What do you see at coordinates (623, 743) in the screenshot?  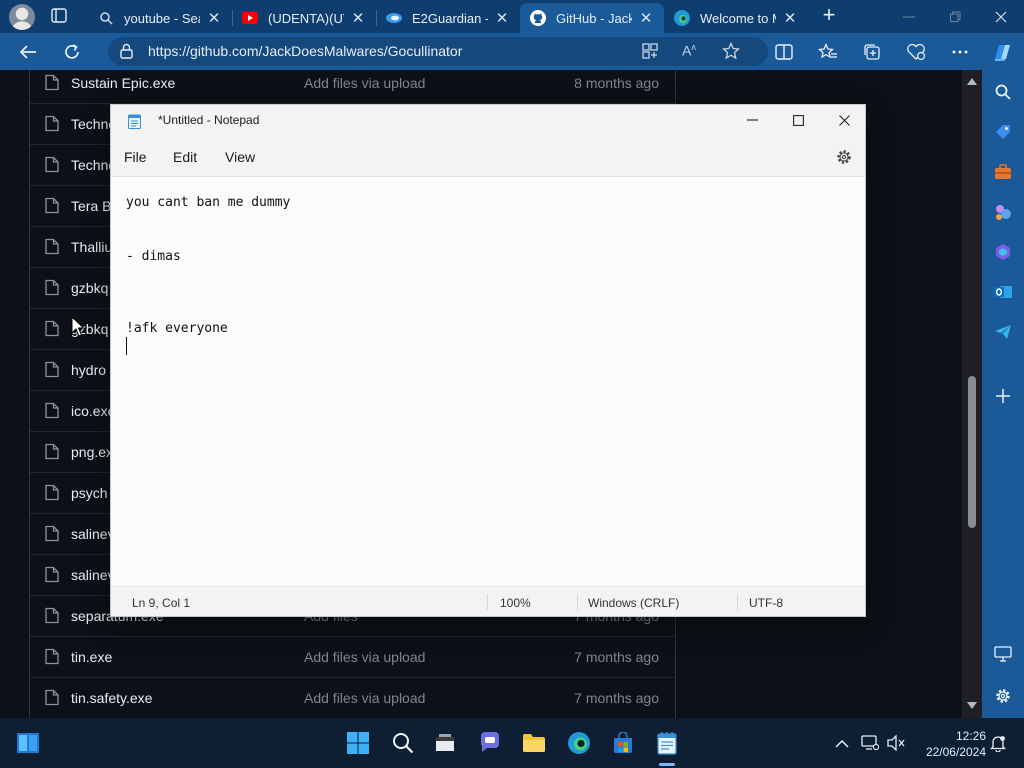 I see `store-icon` at bounding box center [623, 743].